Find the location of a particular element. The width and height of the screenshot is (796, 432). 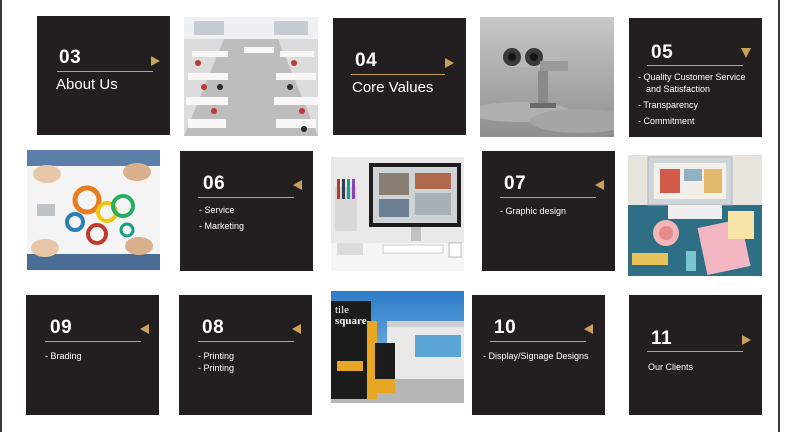

list-item: - Marketing is located at coordinates (222, 226).